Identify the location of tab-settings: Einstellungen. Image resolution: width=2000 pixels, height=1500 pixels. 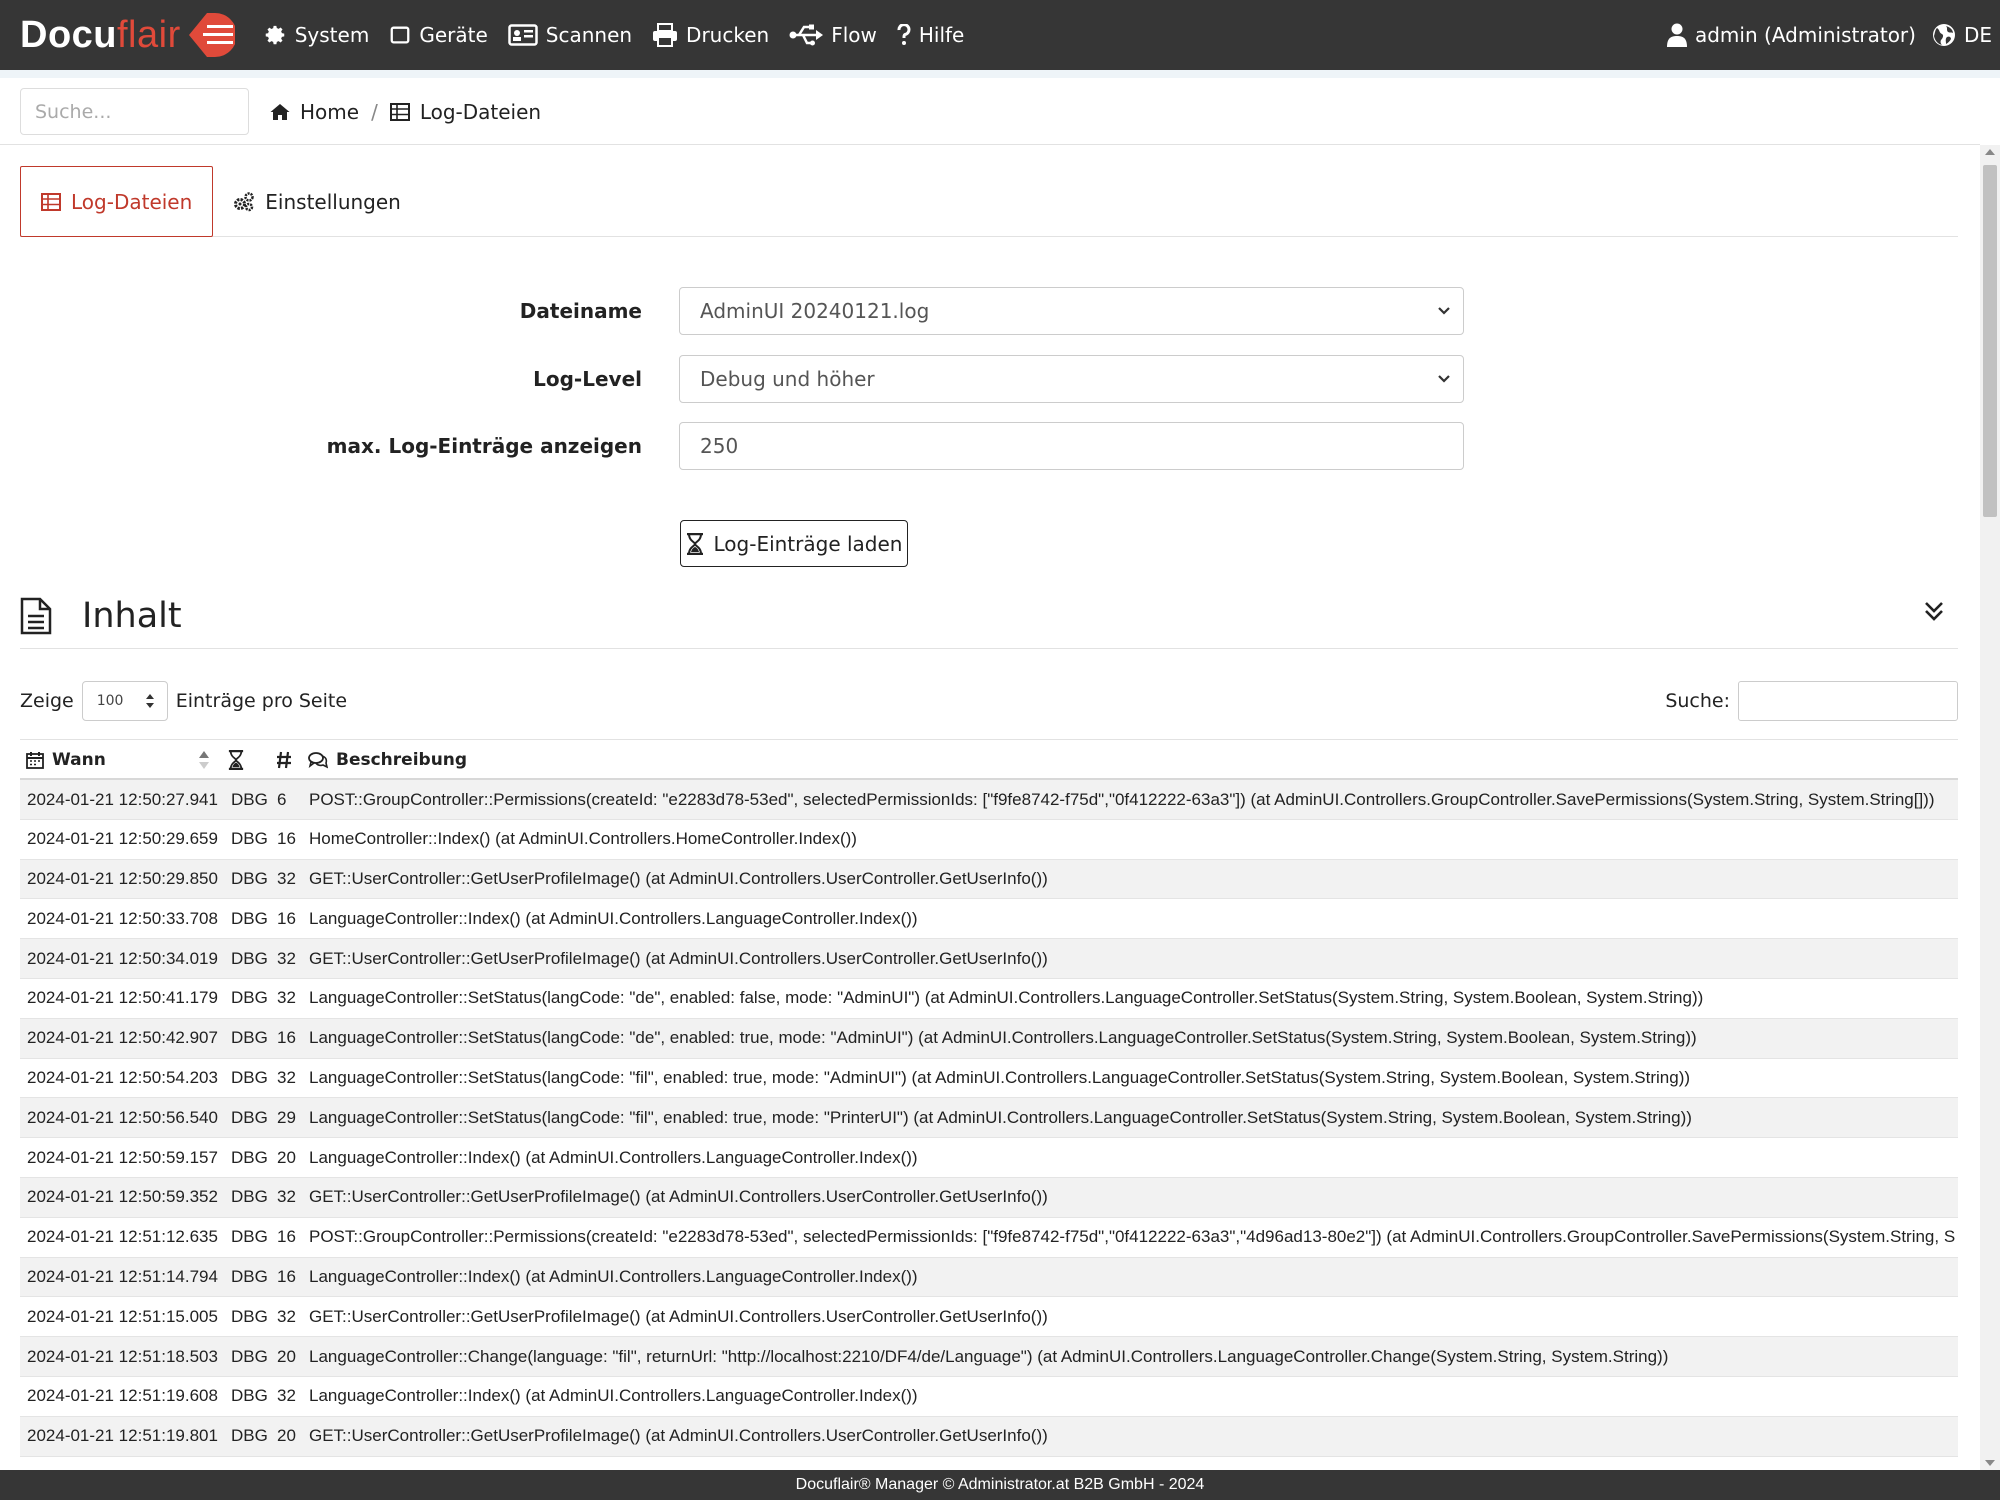
(317, 201).